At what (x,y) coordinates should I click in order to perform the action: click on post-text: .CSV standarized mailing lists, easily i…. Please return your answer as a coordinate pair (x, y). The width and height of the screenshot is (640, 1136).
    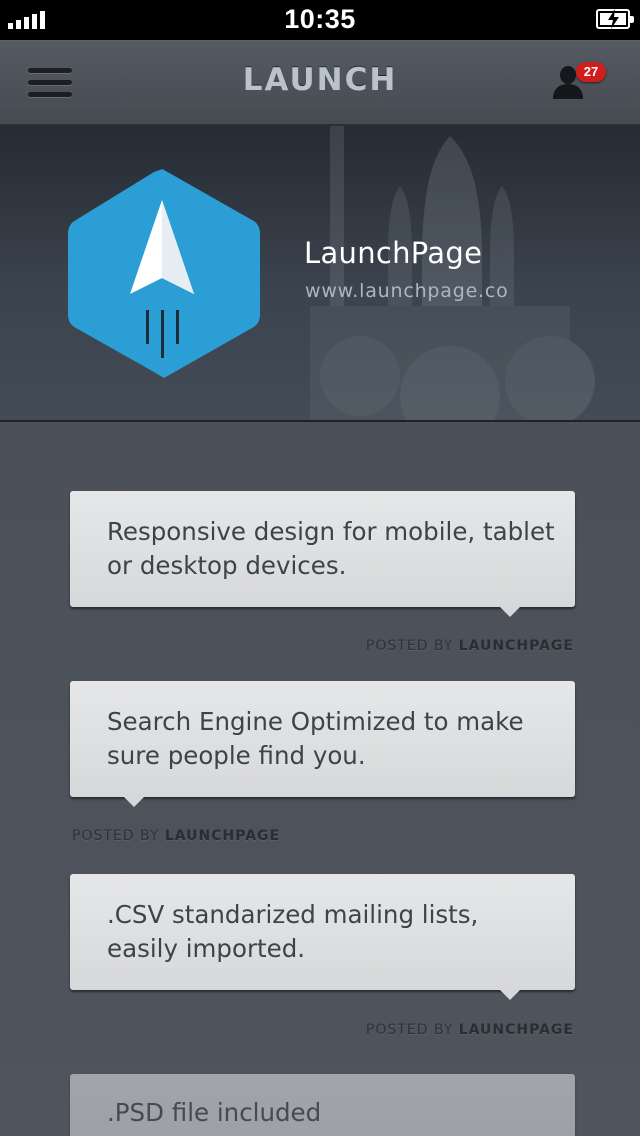
    Looking at the image, I should click on (293, 931).